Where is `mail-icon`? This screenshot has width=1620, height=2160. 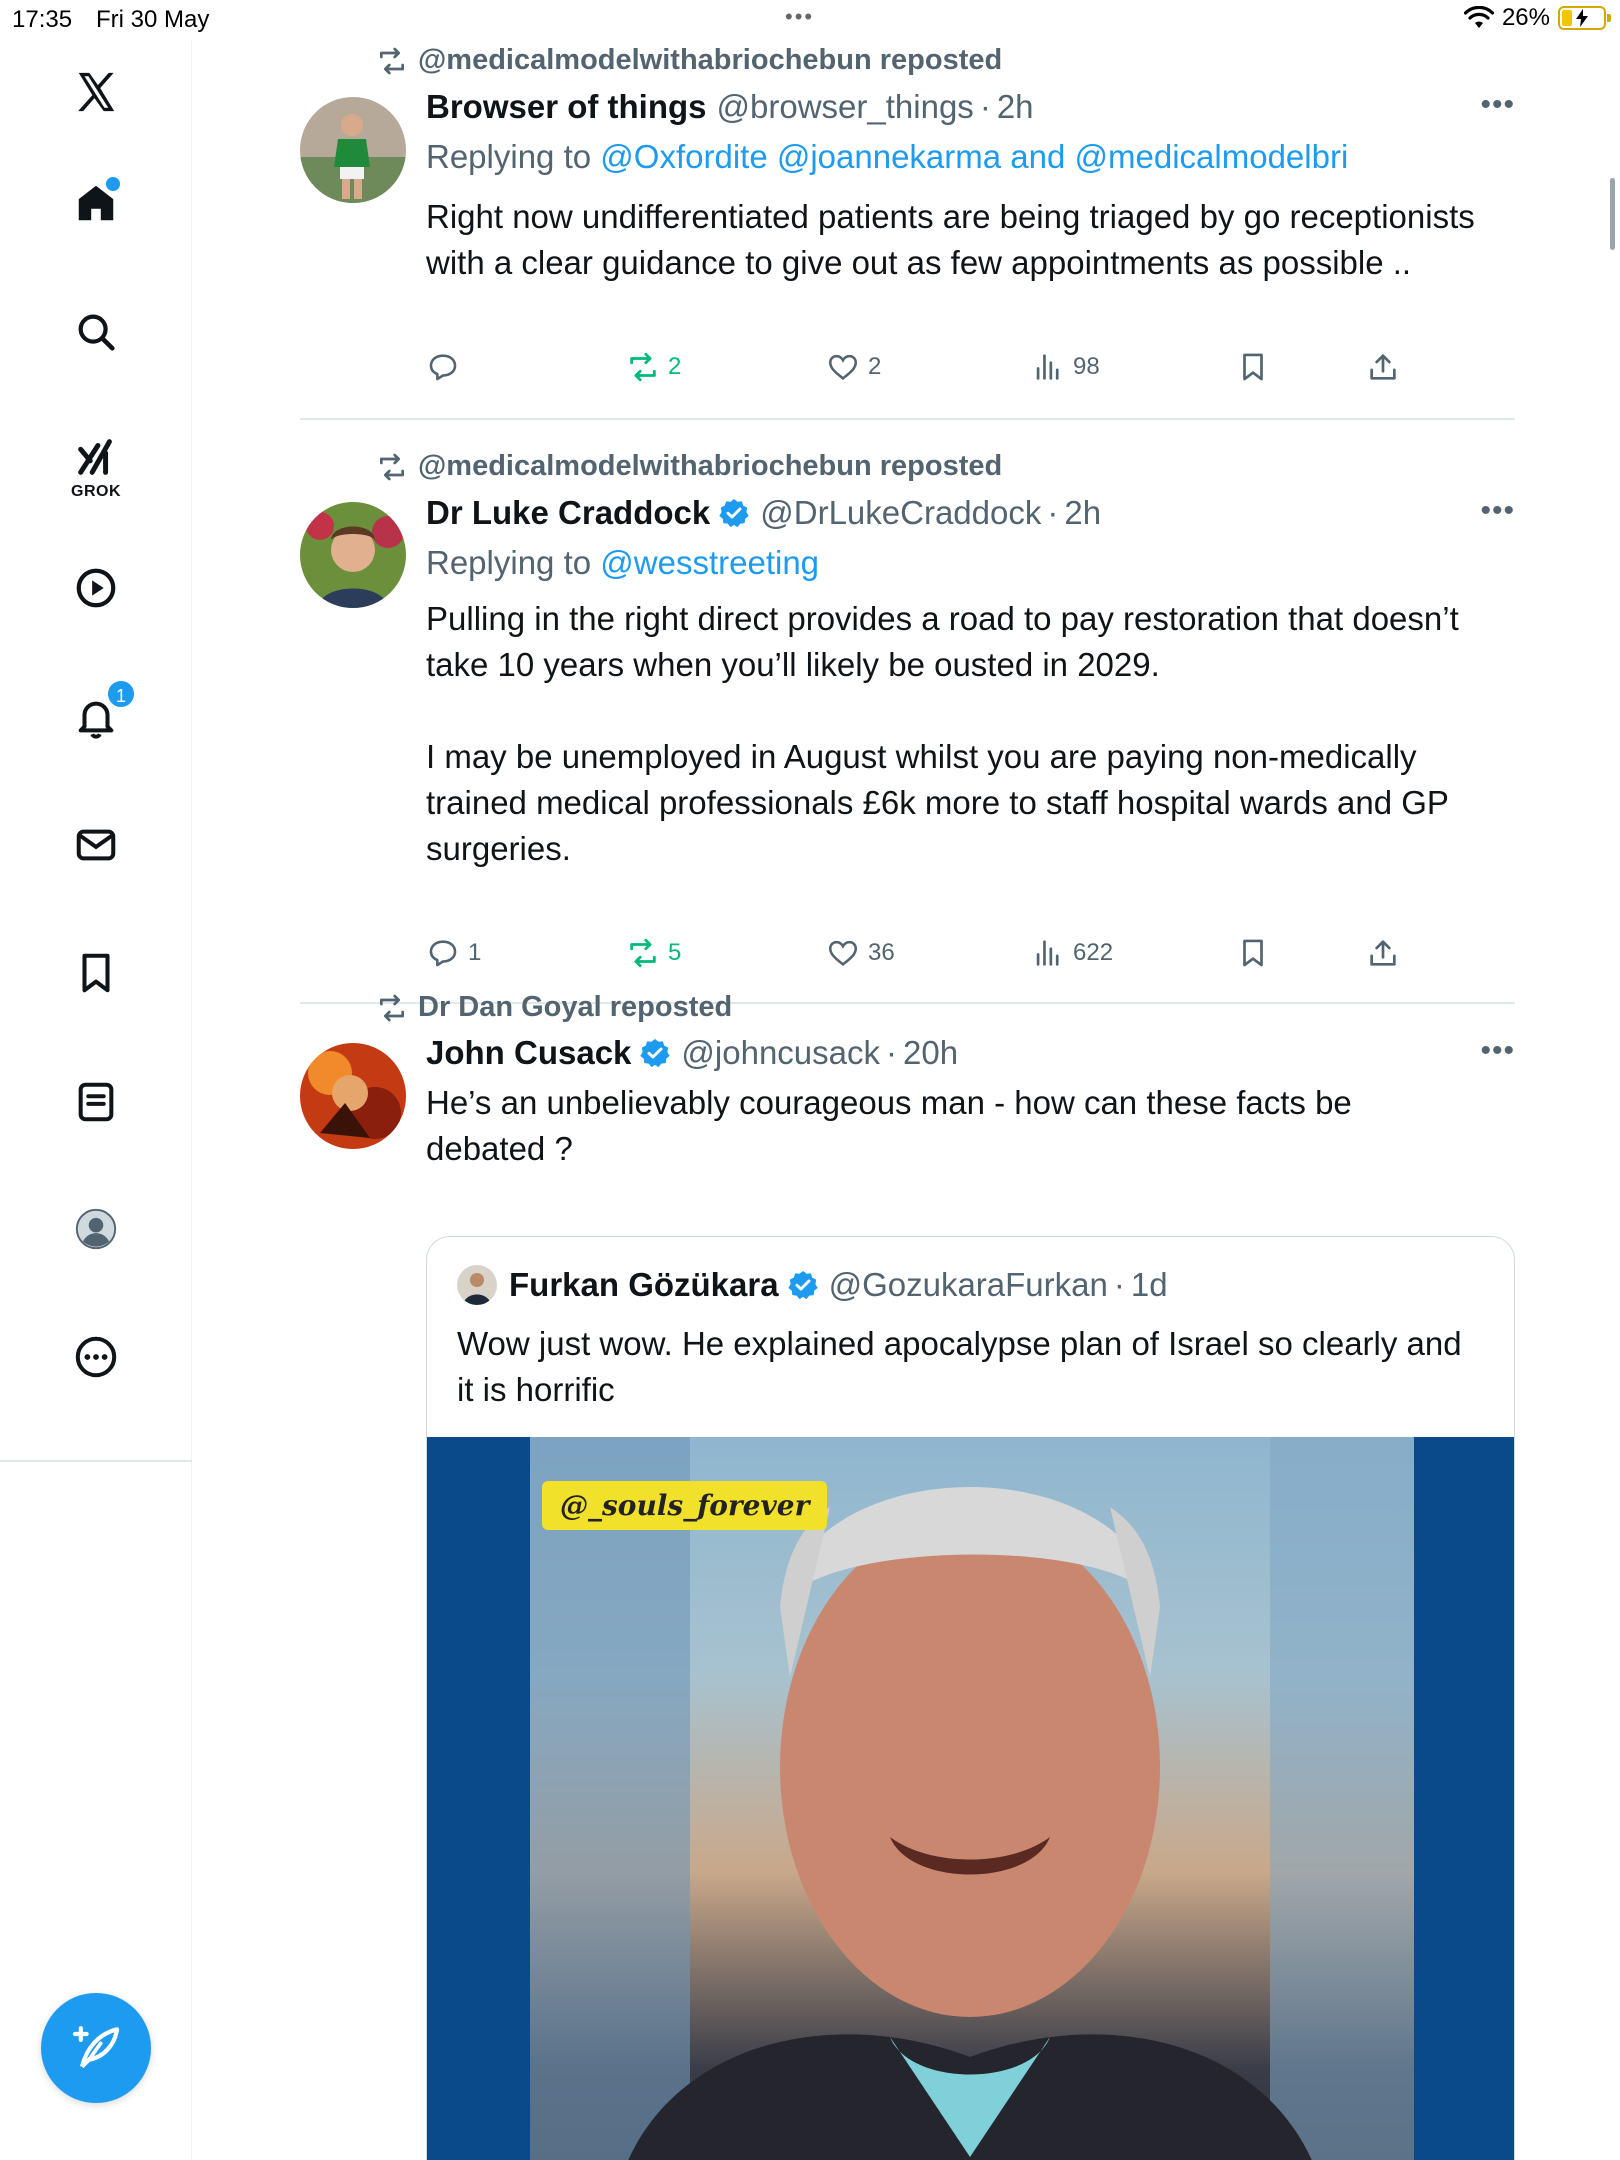 mail-icon is located at coordinates (96, 845).